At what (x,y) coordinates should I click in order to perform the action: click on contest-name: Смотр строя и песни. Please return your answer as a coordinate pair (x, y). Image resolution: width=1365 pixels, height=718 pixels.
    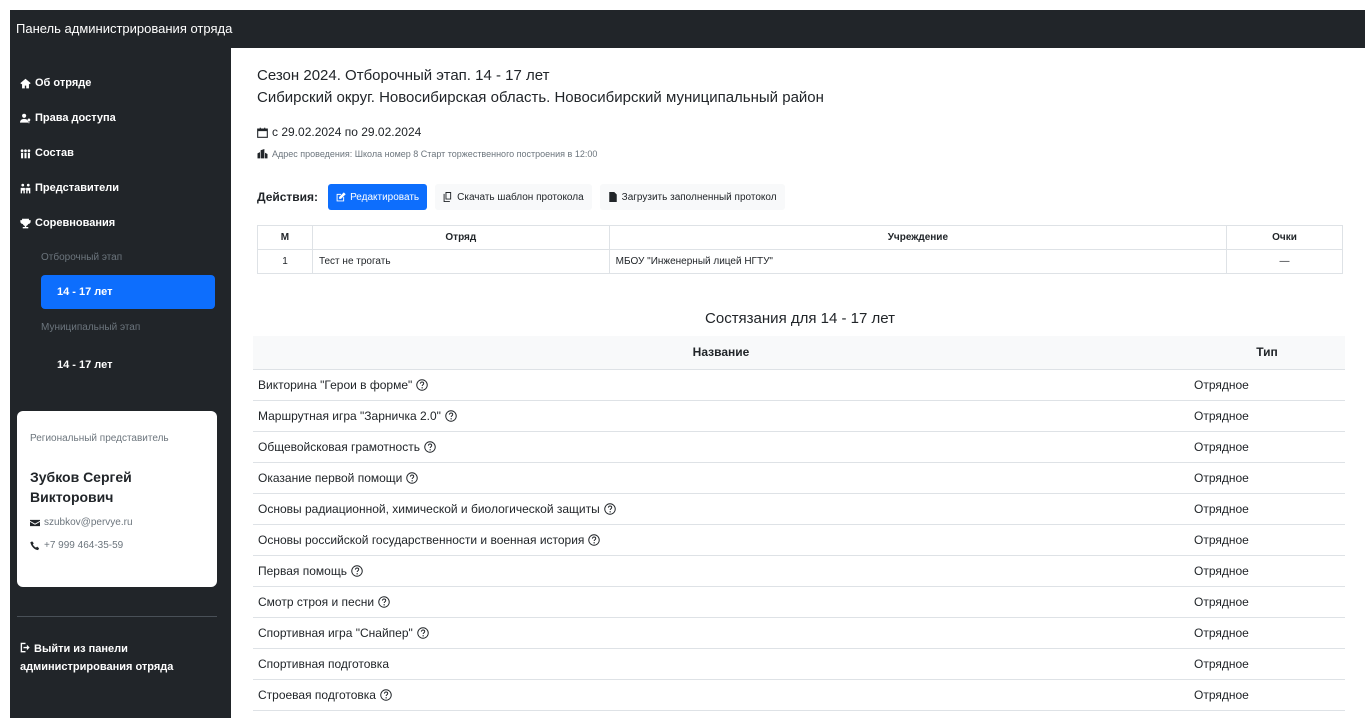
    Looking at the image, I should click on (721, 602).